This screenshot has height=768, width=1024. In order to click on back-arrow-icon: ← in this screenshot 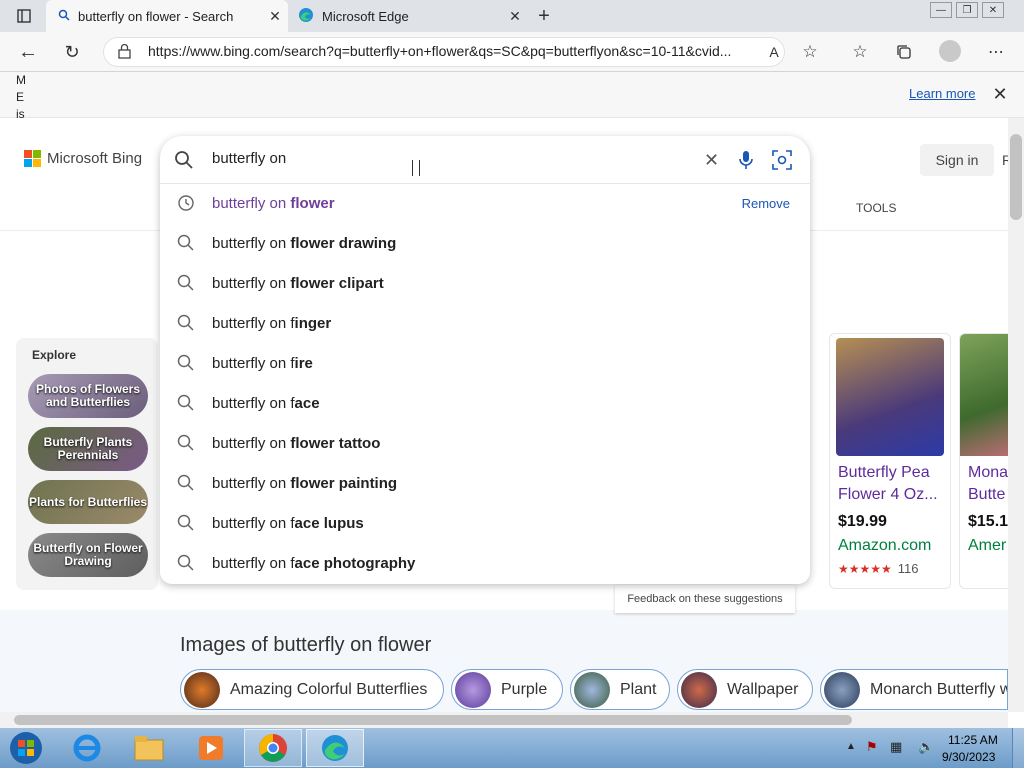, I will do `click(28, 52)`.